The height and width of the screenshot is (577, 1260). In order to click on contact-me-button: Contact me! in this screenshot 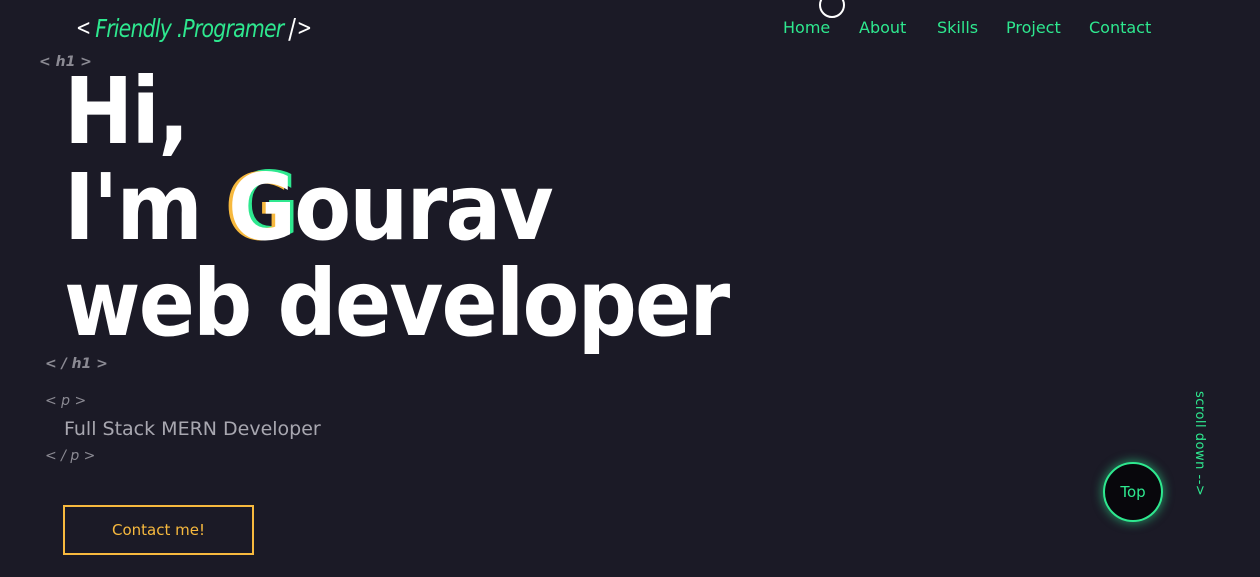, I will do `click(158, 530)`.